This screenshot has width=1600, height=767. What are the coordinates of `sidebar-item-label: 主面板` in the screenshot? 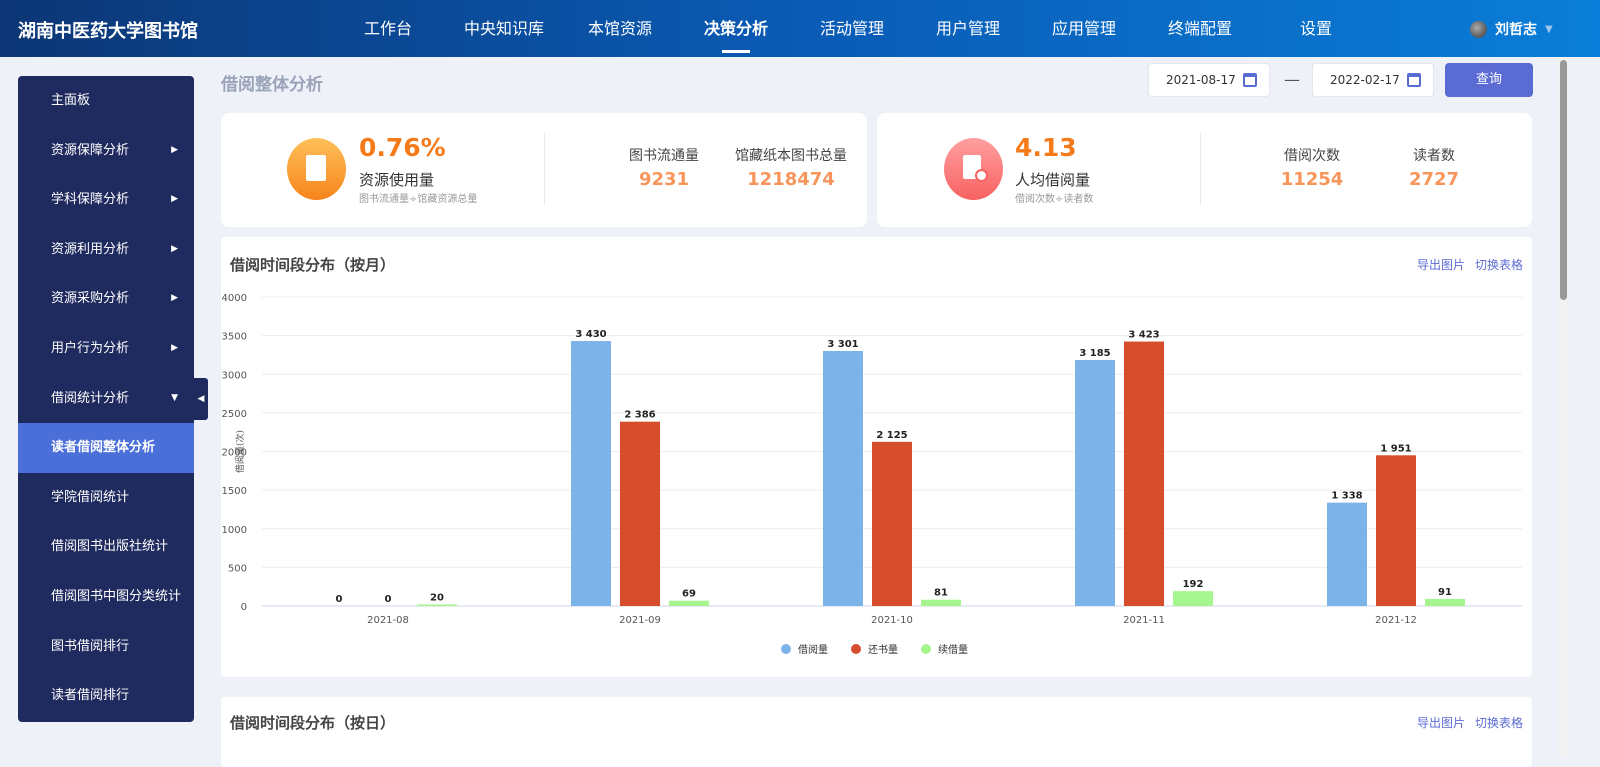 It's located at (71, 100).